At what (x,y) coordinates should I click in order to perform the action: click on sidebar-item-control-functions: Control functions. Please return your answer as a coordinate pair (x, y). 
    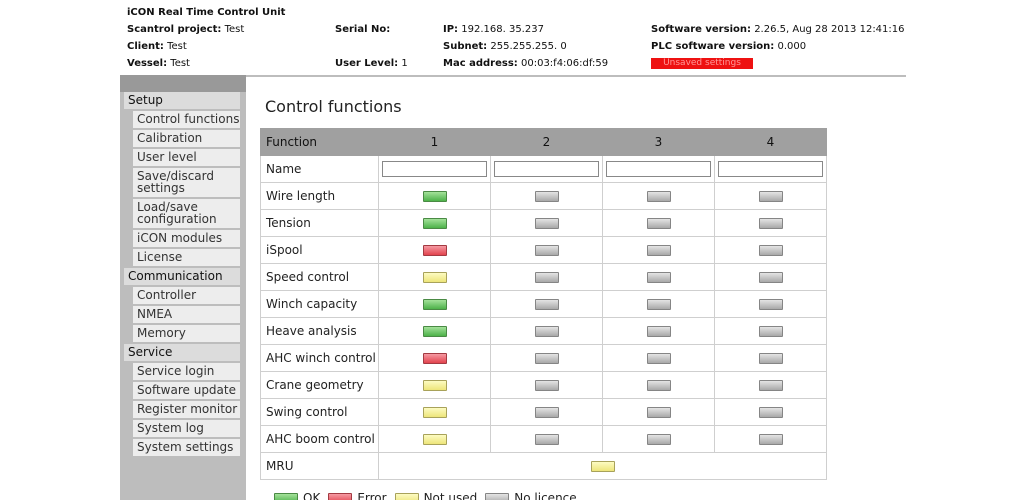
    Looking at the image, I should click on (186, 120).